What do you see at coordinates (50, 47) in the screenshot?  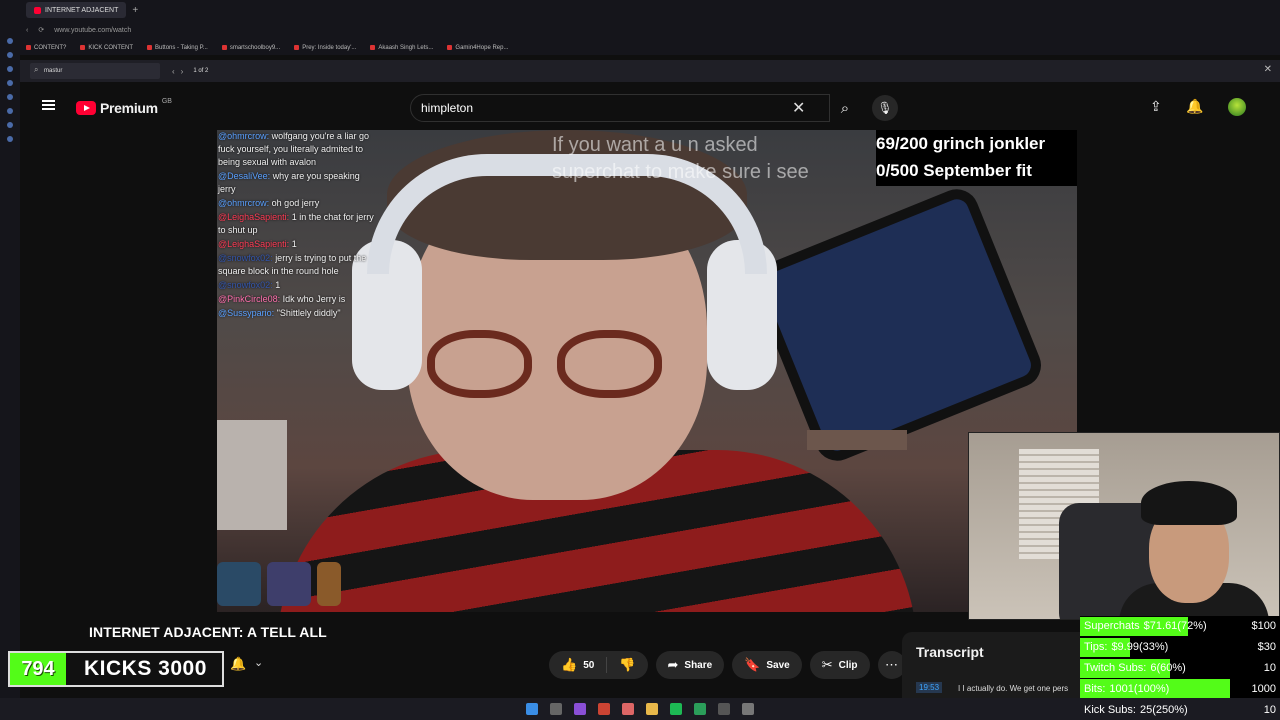 I see `bookmark-label: CONTENT?` at bounding box center [50, 47].